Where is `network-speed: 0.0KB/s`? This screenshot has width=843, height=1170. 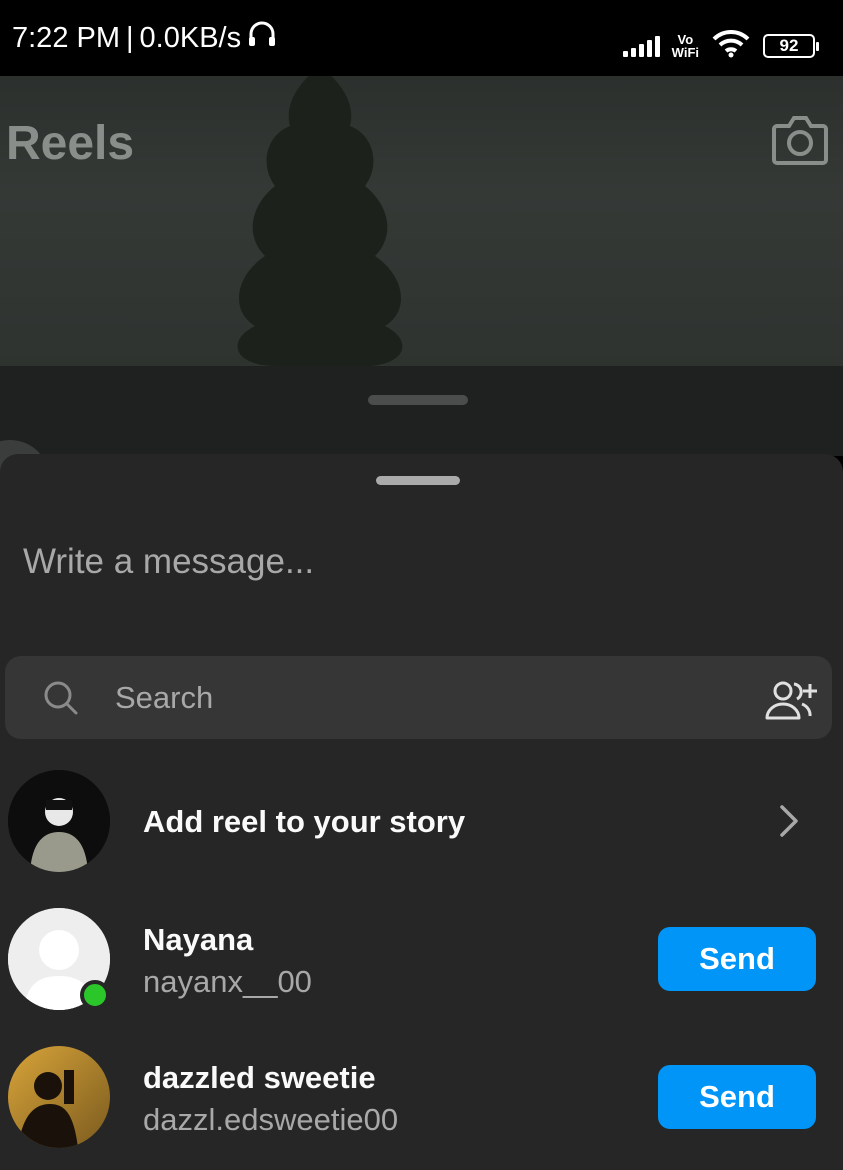
network-speed: 0.0KB/s is located at coordinates (190, 37).